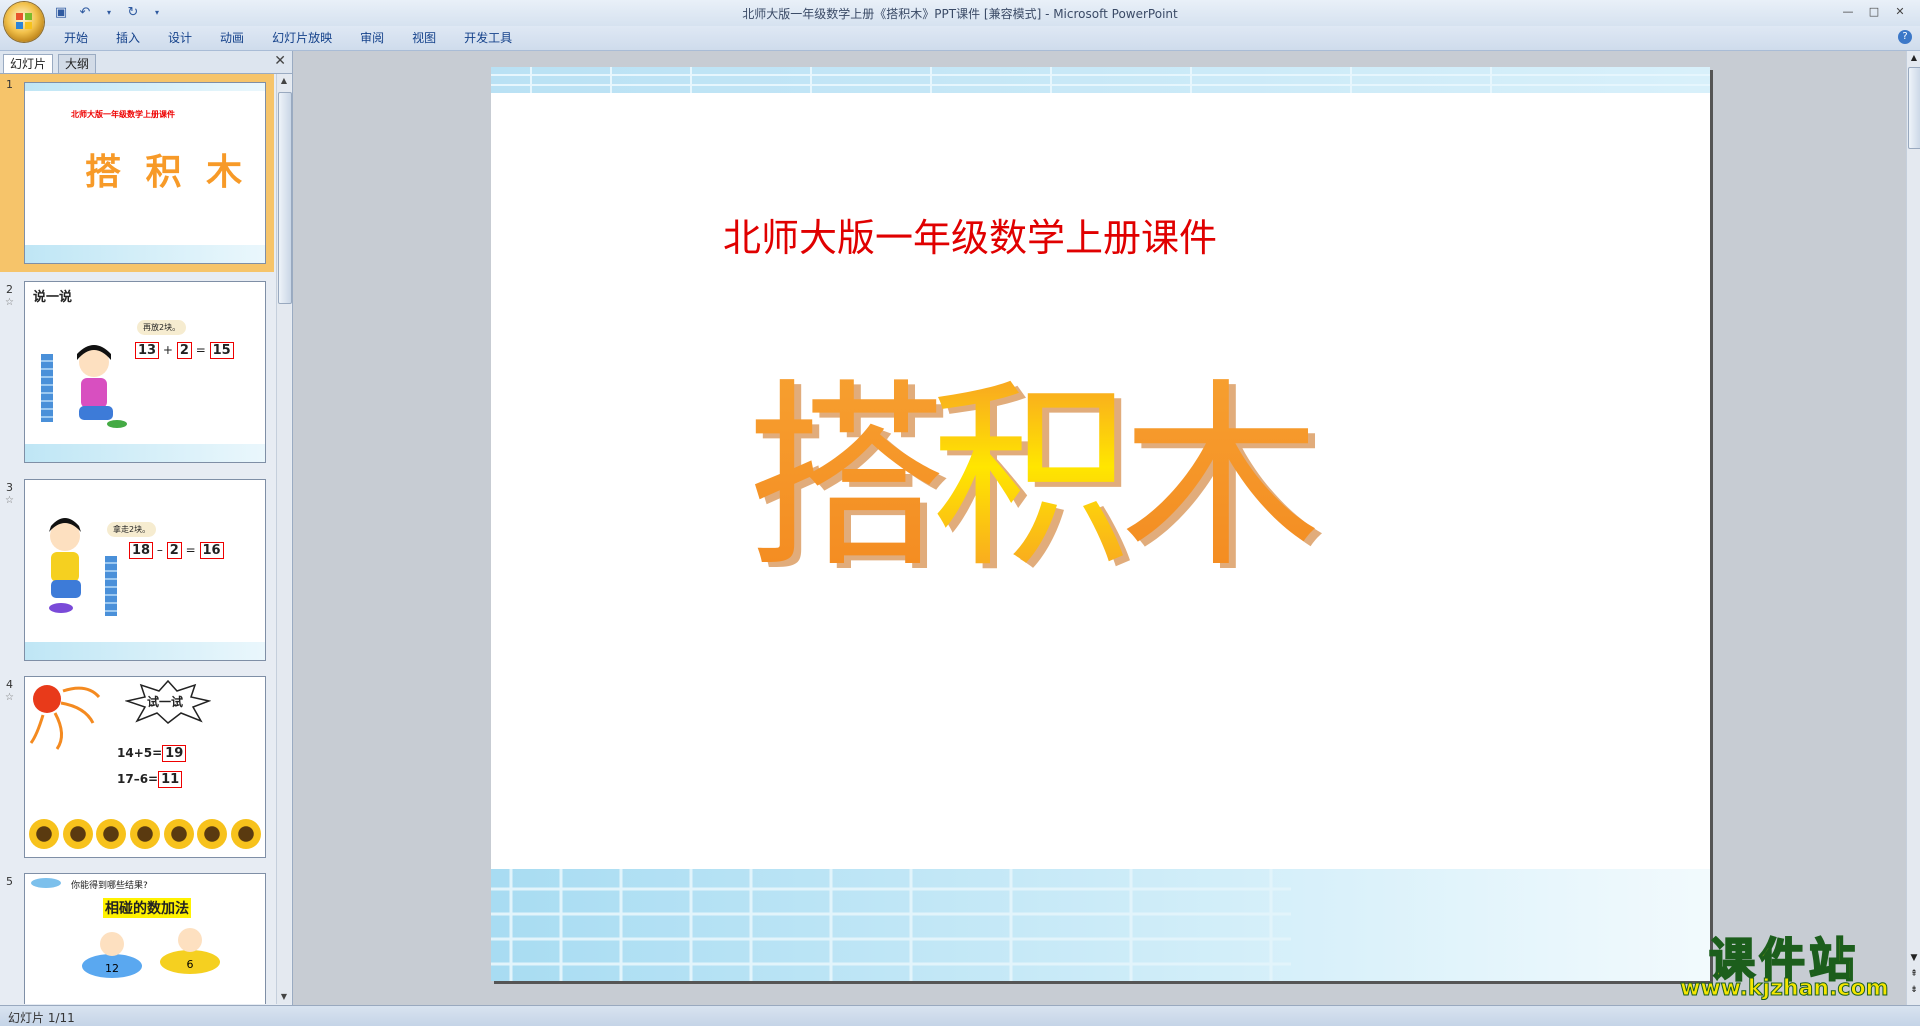 The width and height of the screenshot is (1920, 1026). What do you see at coordinates (9, 289) in the screenshot?
I see `slide-number: 2` at bounding box center [9, 289].